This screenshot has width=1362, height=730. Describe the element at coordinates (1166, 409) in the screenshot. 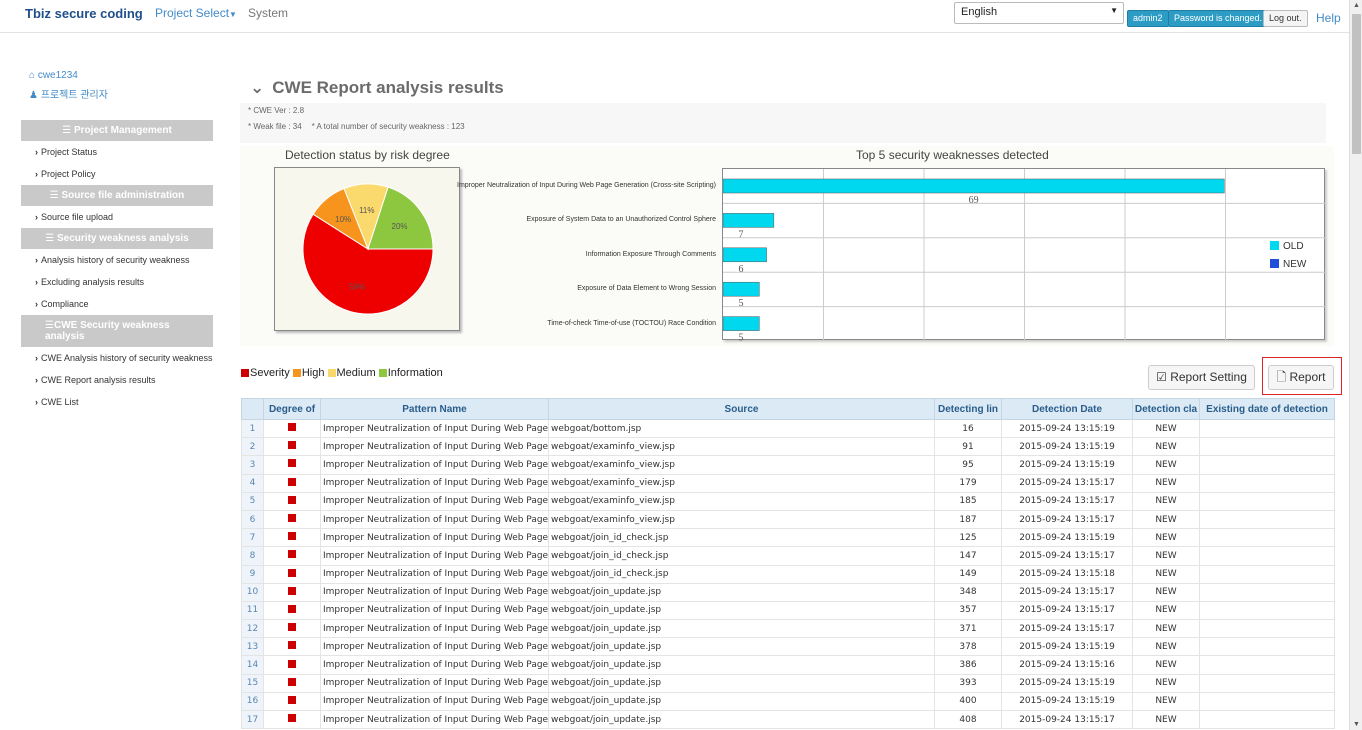

I see `col-header-class: Detection cla` at that location.